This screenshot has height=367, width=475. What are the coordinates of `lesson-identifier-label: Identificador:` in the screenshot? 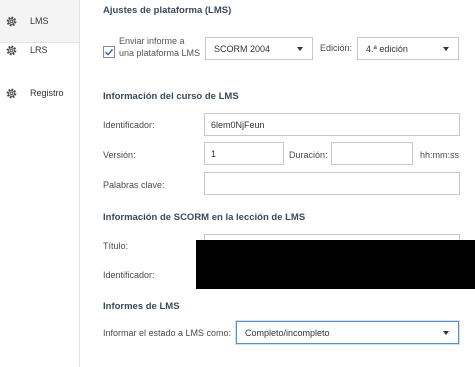 It's located at (129, 275).